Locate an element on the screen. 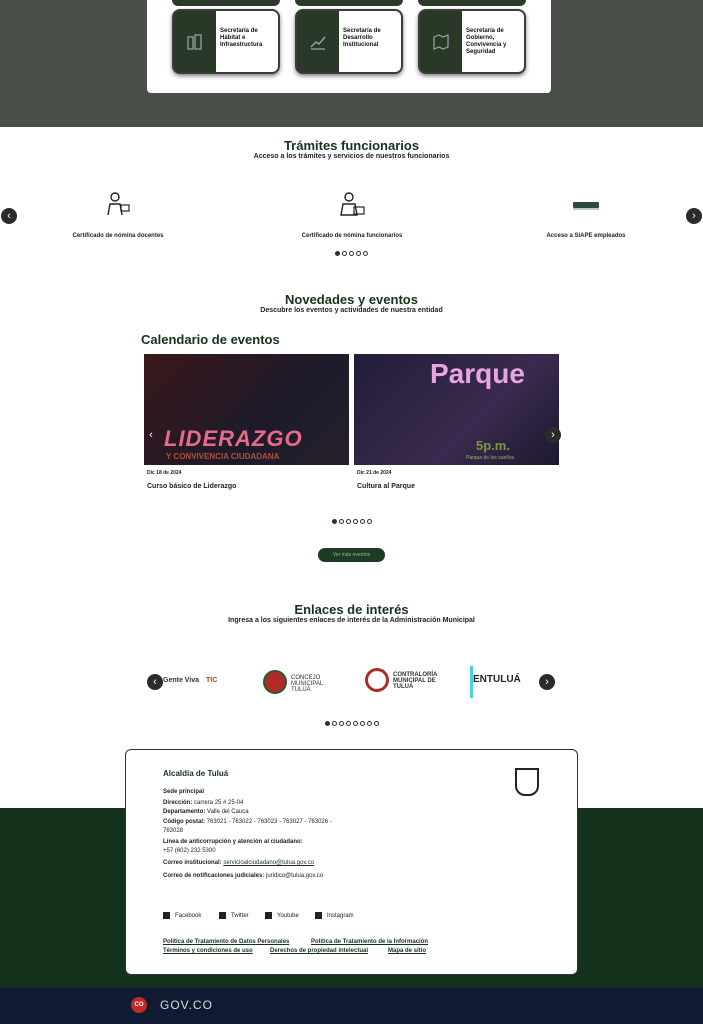 Image resolution: width=703 pixels, height=1024 pixels. facebook-link: Facebook is located at coordinates (182, 915).